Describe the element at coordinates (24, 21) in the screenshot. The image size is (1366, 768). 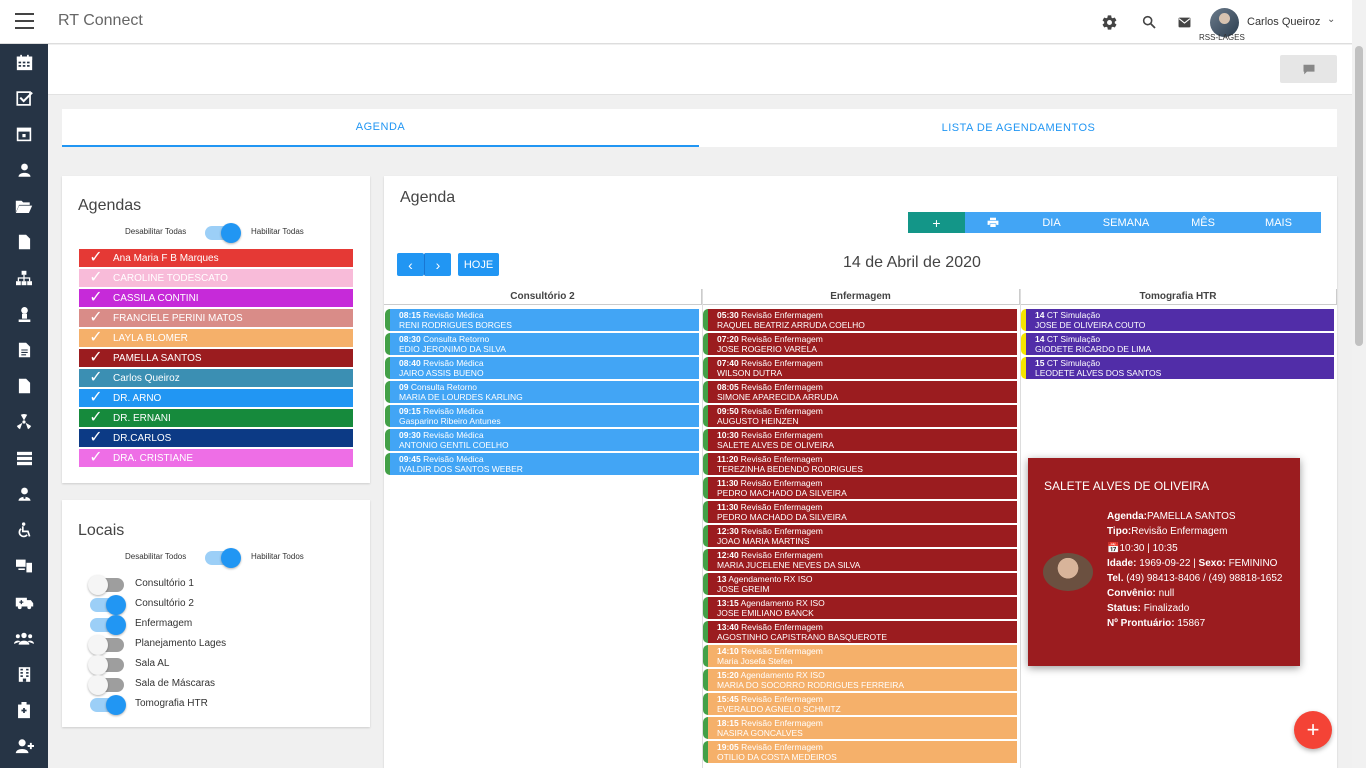
I see `menu-icon` at that location.